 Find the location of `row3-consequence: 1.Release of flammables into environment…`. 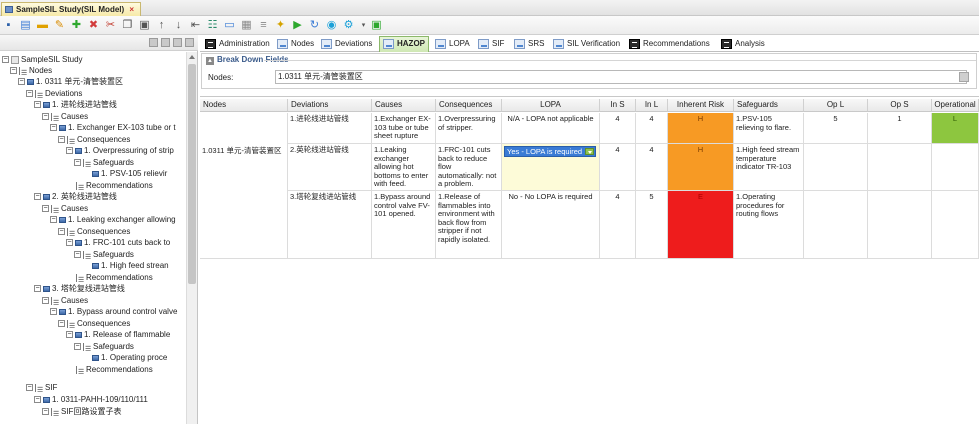

row3-consequence: 1.Release of flammables into environment… is located at coordinates (469, 225).